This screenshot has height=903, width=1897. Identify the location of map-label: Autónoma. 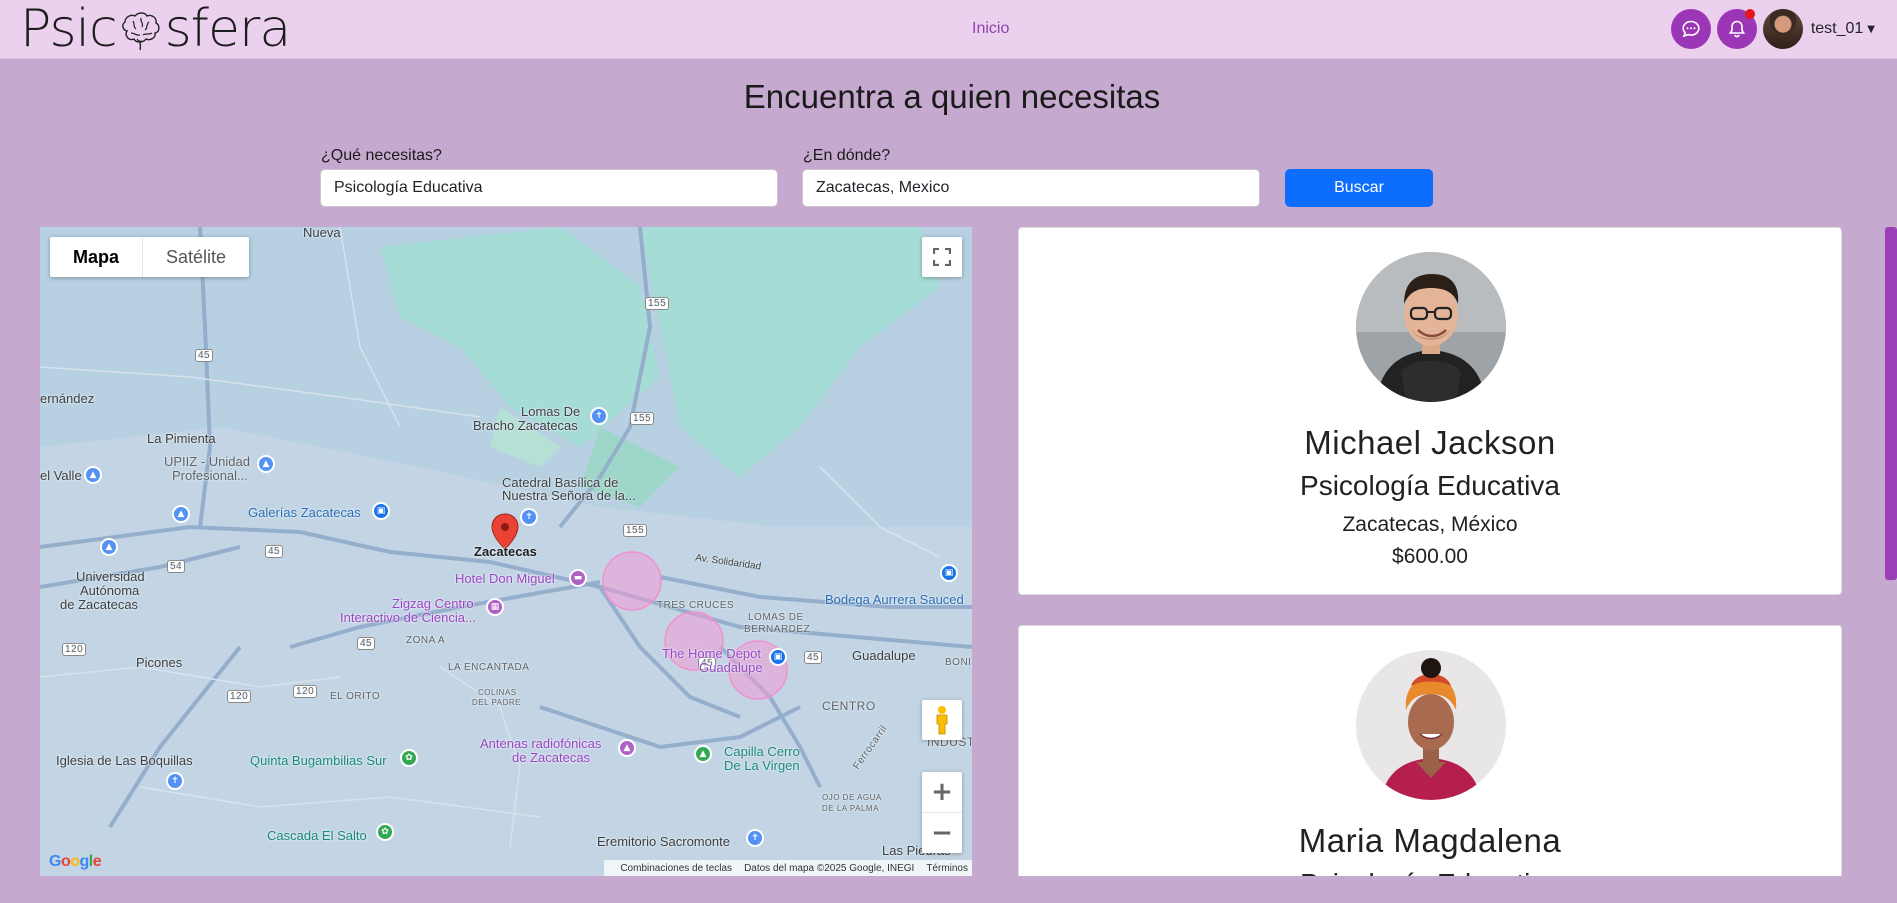
(110, 590).